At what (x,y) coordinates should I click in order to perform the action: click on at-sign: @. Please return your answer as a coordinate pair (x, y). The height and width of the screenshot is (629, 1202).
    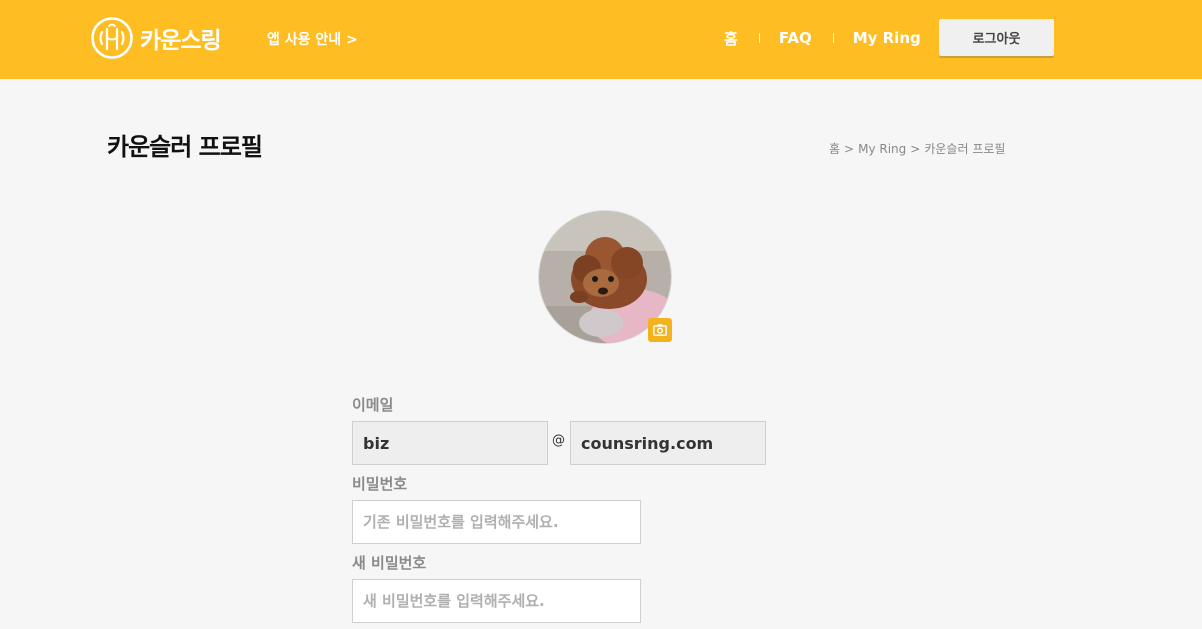
    Looking at the image, I should click on (558, 440).